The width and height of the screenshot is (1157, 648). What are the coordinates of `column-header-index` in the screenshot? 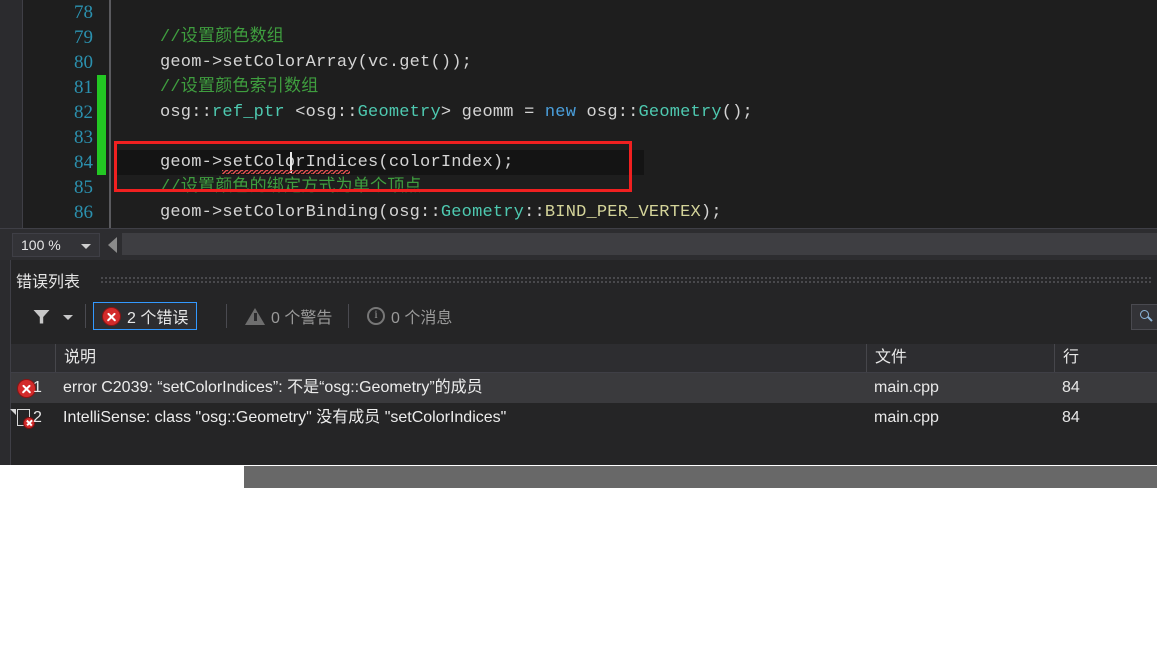 It's located at (33, 358).